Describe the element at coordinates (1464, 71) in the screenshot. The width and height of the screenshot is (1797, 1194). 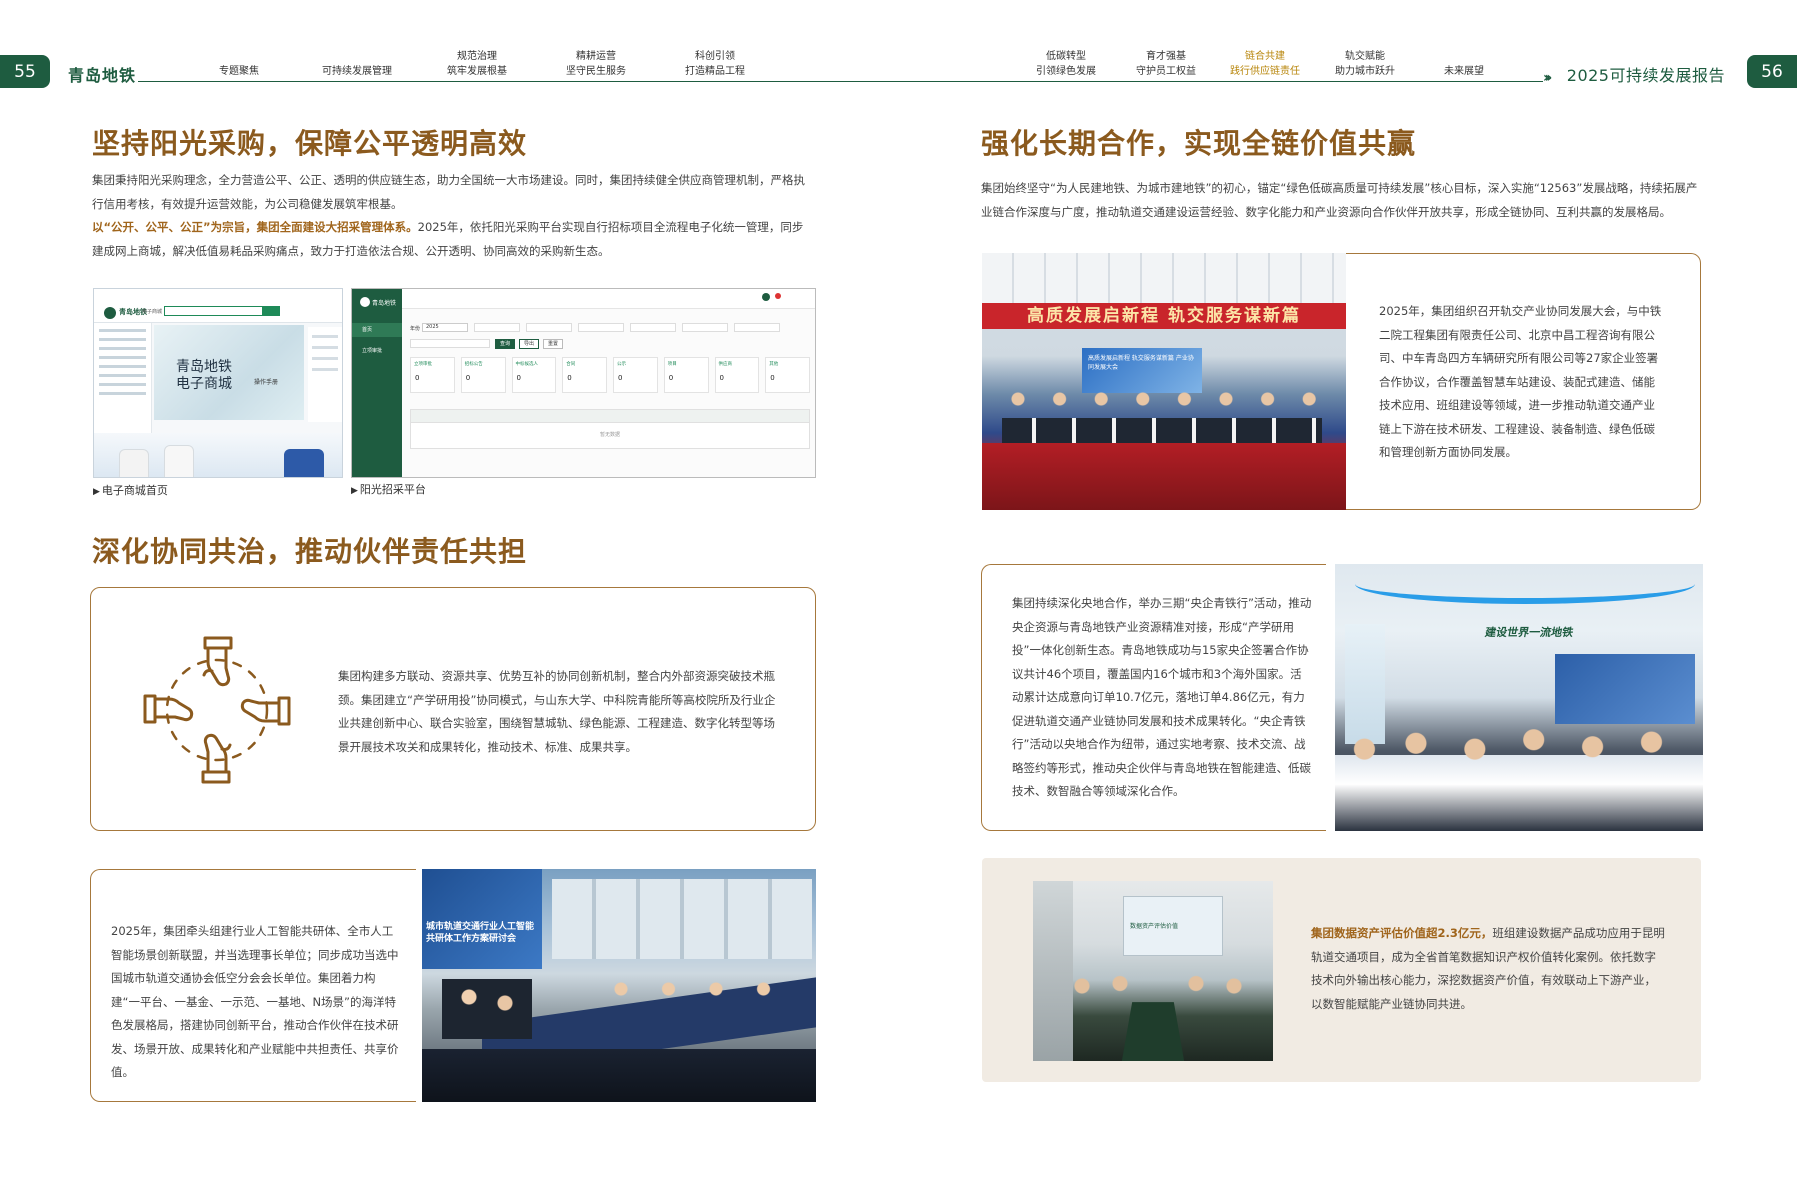
I see `nav-item-outlook: 未来展望` at that location.